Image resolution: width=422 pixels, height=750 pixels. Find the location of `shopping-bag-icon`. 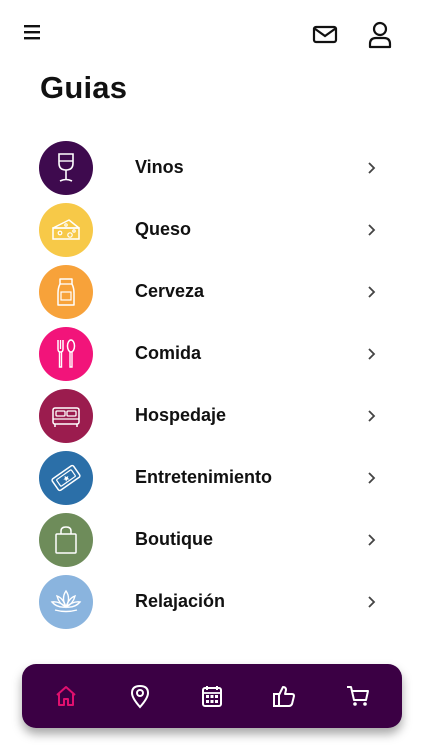

shopping-bag-icon is located at coordinates (66, 540).